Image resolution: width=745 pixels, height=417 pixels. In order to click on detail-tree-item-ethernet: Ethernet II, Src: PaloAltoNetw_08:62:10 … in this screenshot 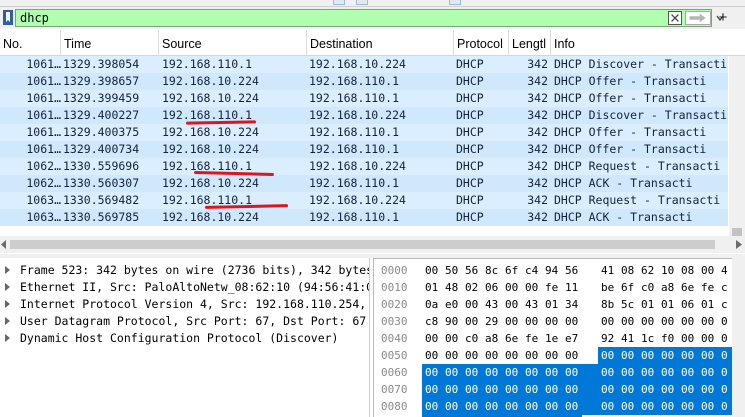, I will do `click(184, 287)`.